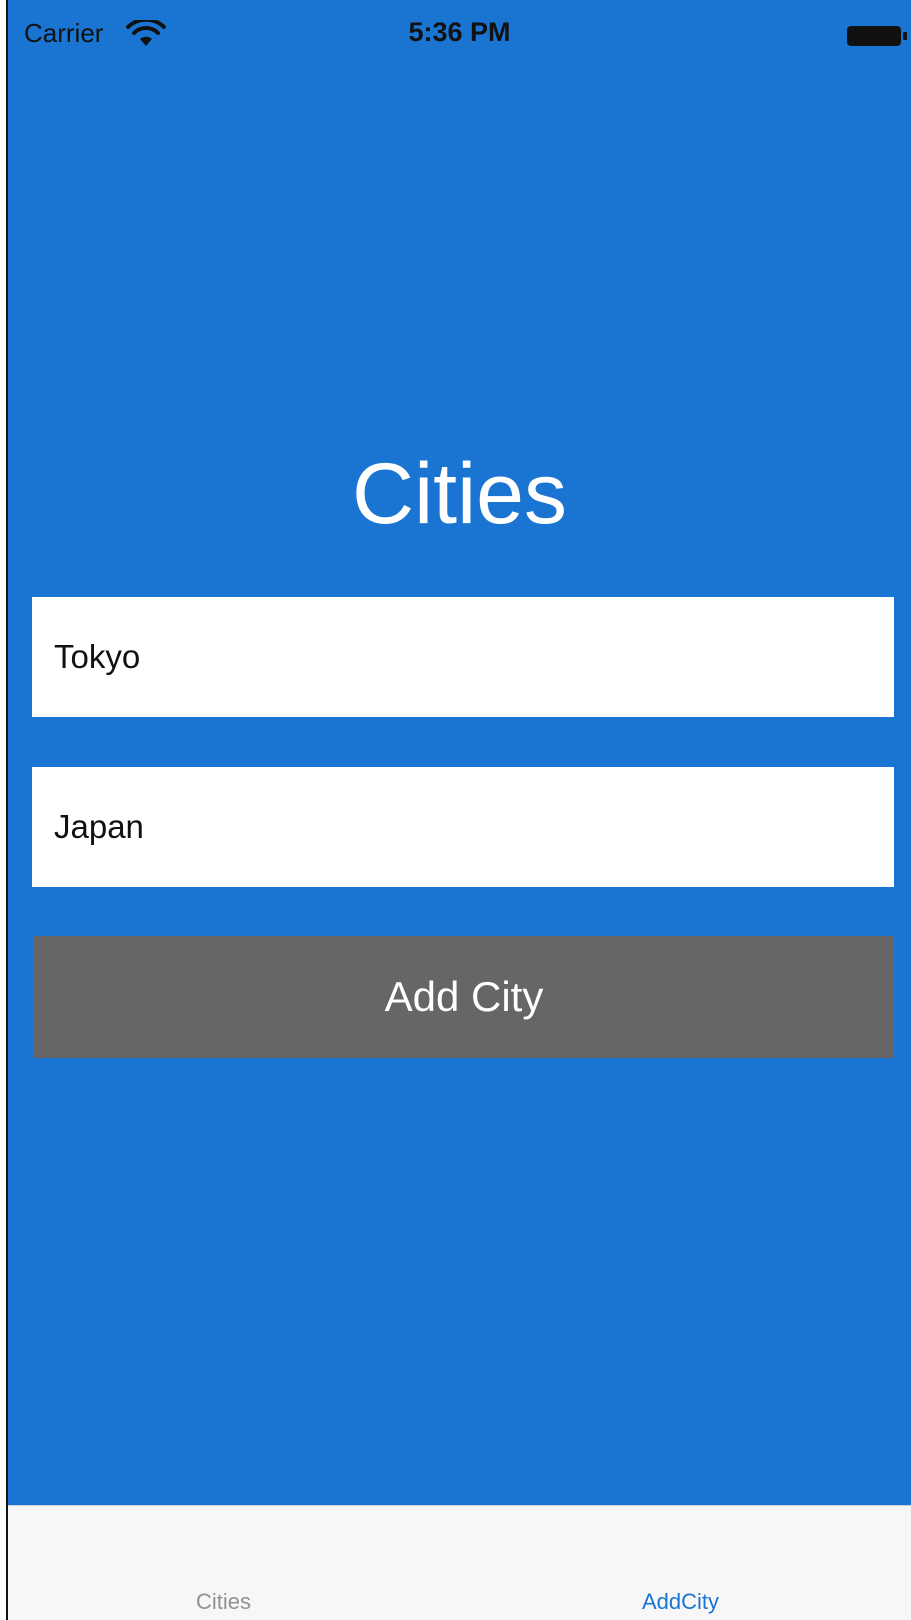 The height and width of the screenshot is (1620, 911). Describe the element at coordinates (680, 1601) in the screenshot. I see `tab-addcity-label: AddCity` at that location.